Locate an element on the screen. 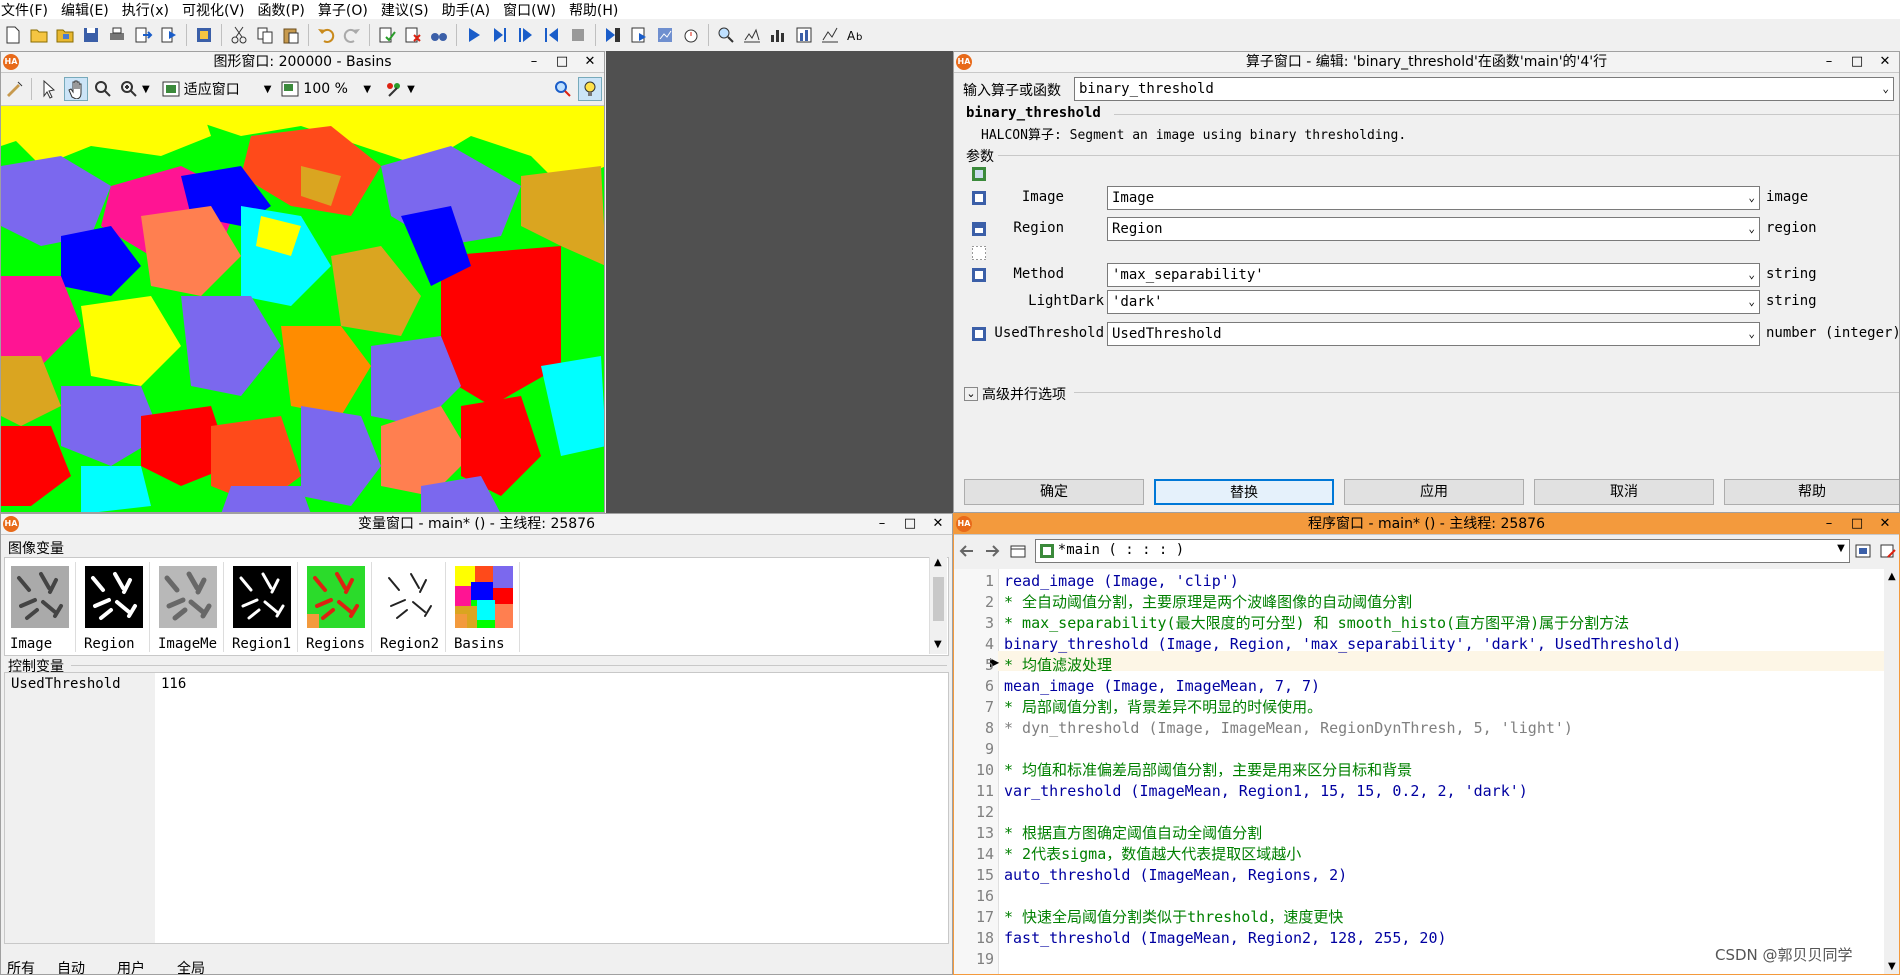 The height and width of the screenshot is (975, 1900). pointer-icon is located at coordinates (49, 89).